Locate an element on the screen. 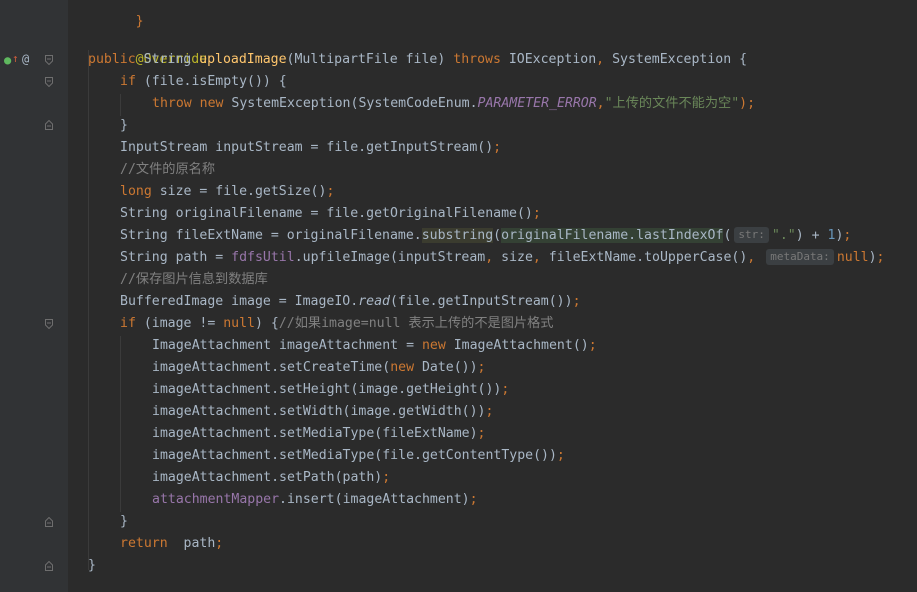 The image size is (917, 592). field: fdfsUtil is located at coordinates (263, 257).